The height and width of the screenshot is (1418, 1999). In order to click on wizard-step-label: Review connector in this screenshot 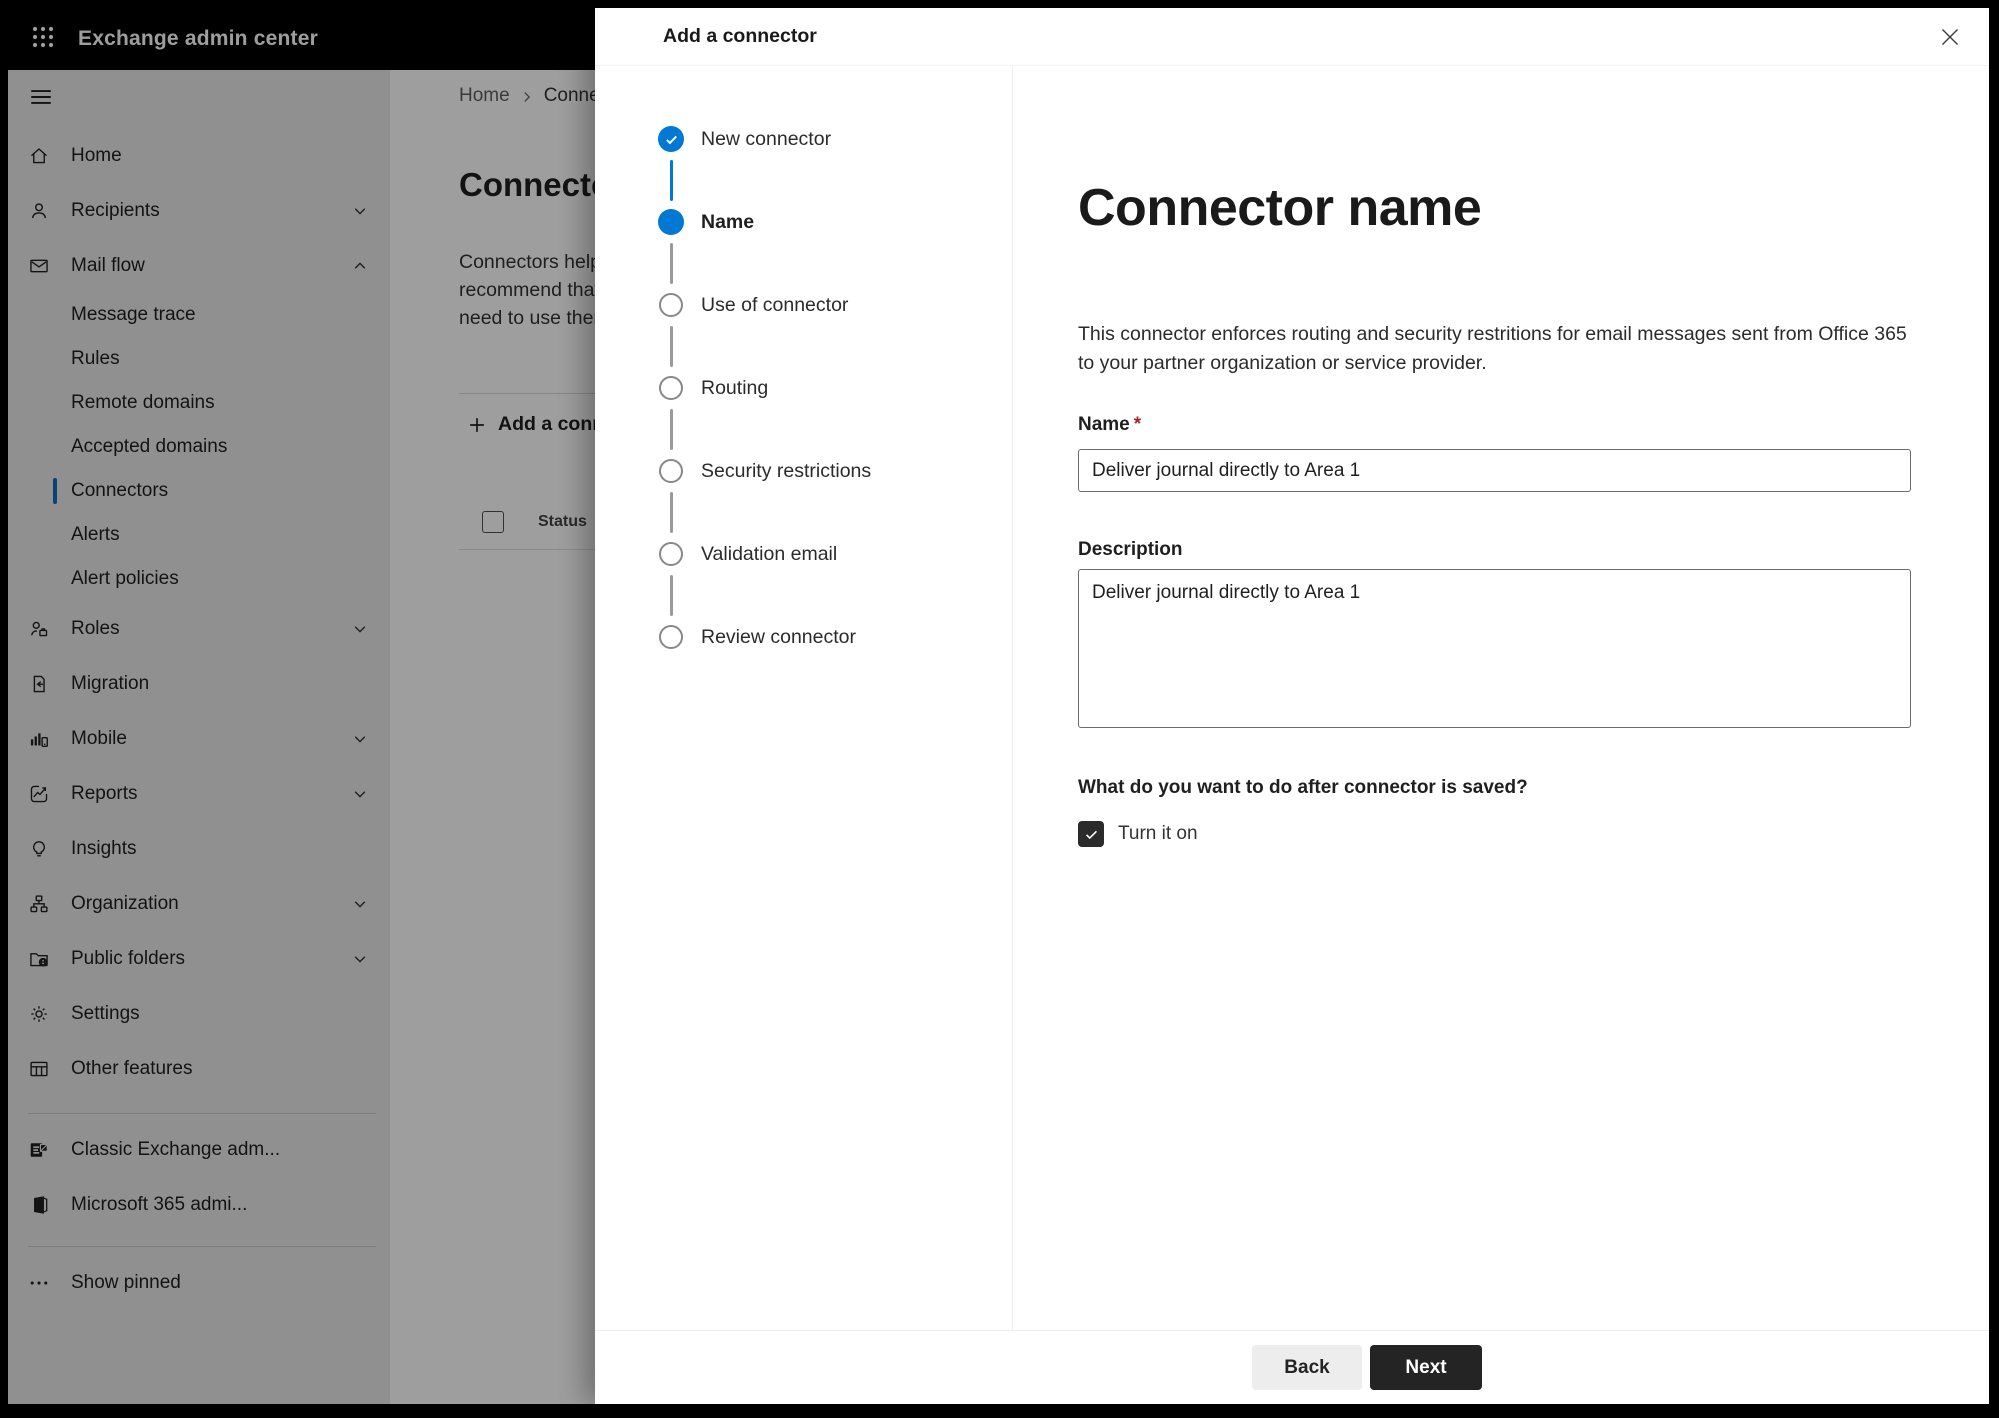, I will do `click(778, 636)`.